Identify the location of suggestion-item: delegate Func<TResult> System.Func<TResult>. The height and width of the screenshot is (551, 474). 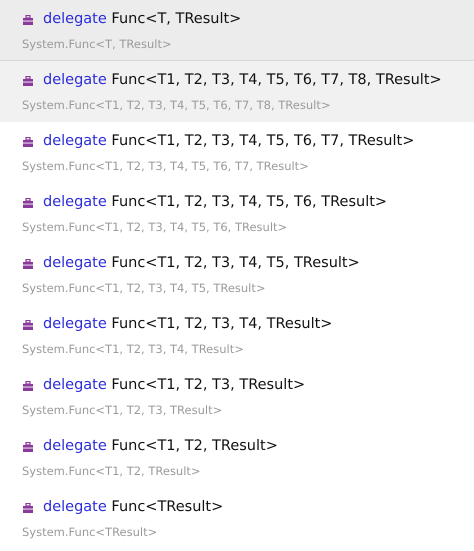
(237, 518).